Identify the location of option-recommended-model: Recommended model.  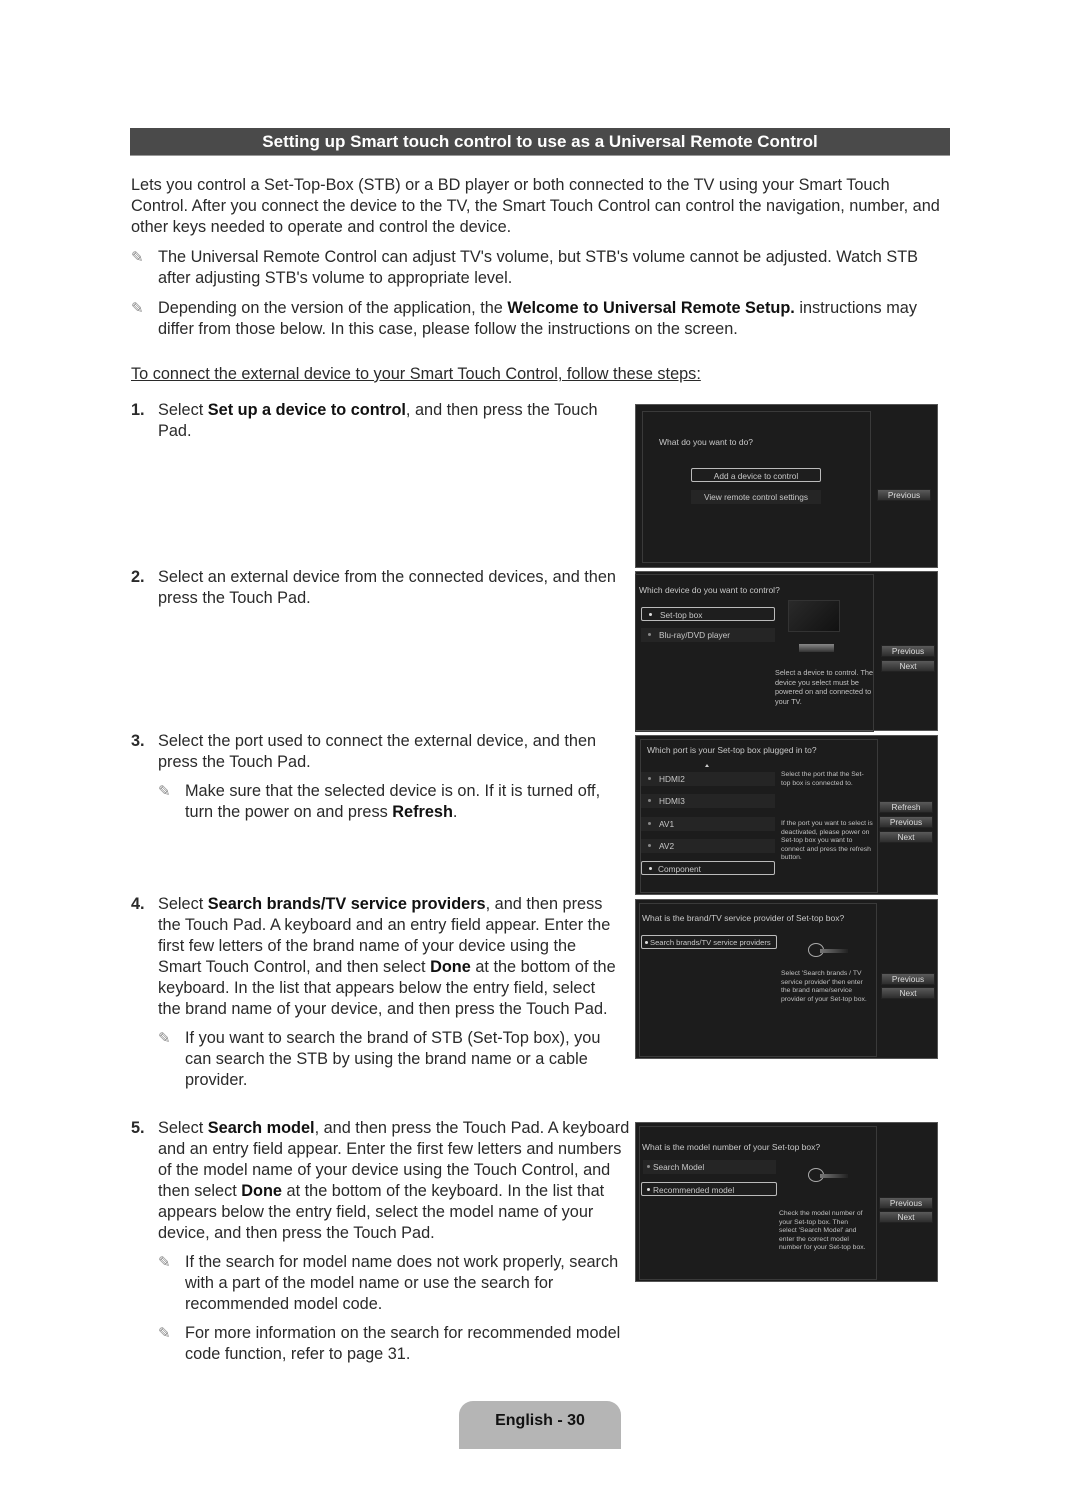
(709, 1189).